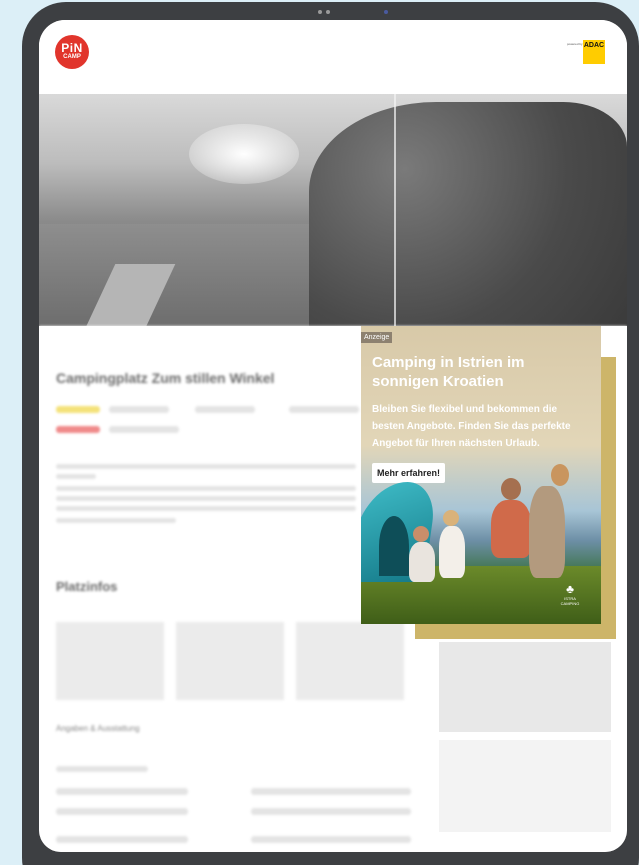 Image resolution: width=639 pixels, height=865 pixels. What do you see at coordinates (98, 728) in the screenshot?
I see `sub-title: Angaben & Ausstattung` at bounding box center [98, 728].